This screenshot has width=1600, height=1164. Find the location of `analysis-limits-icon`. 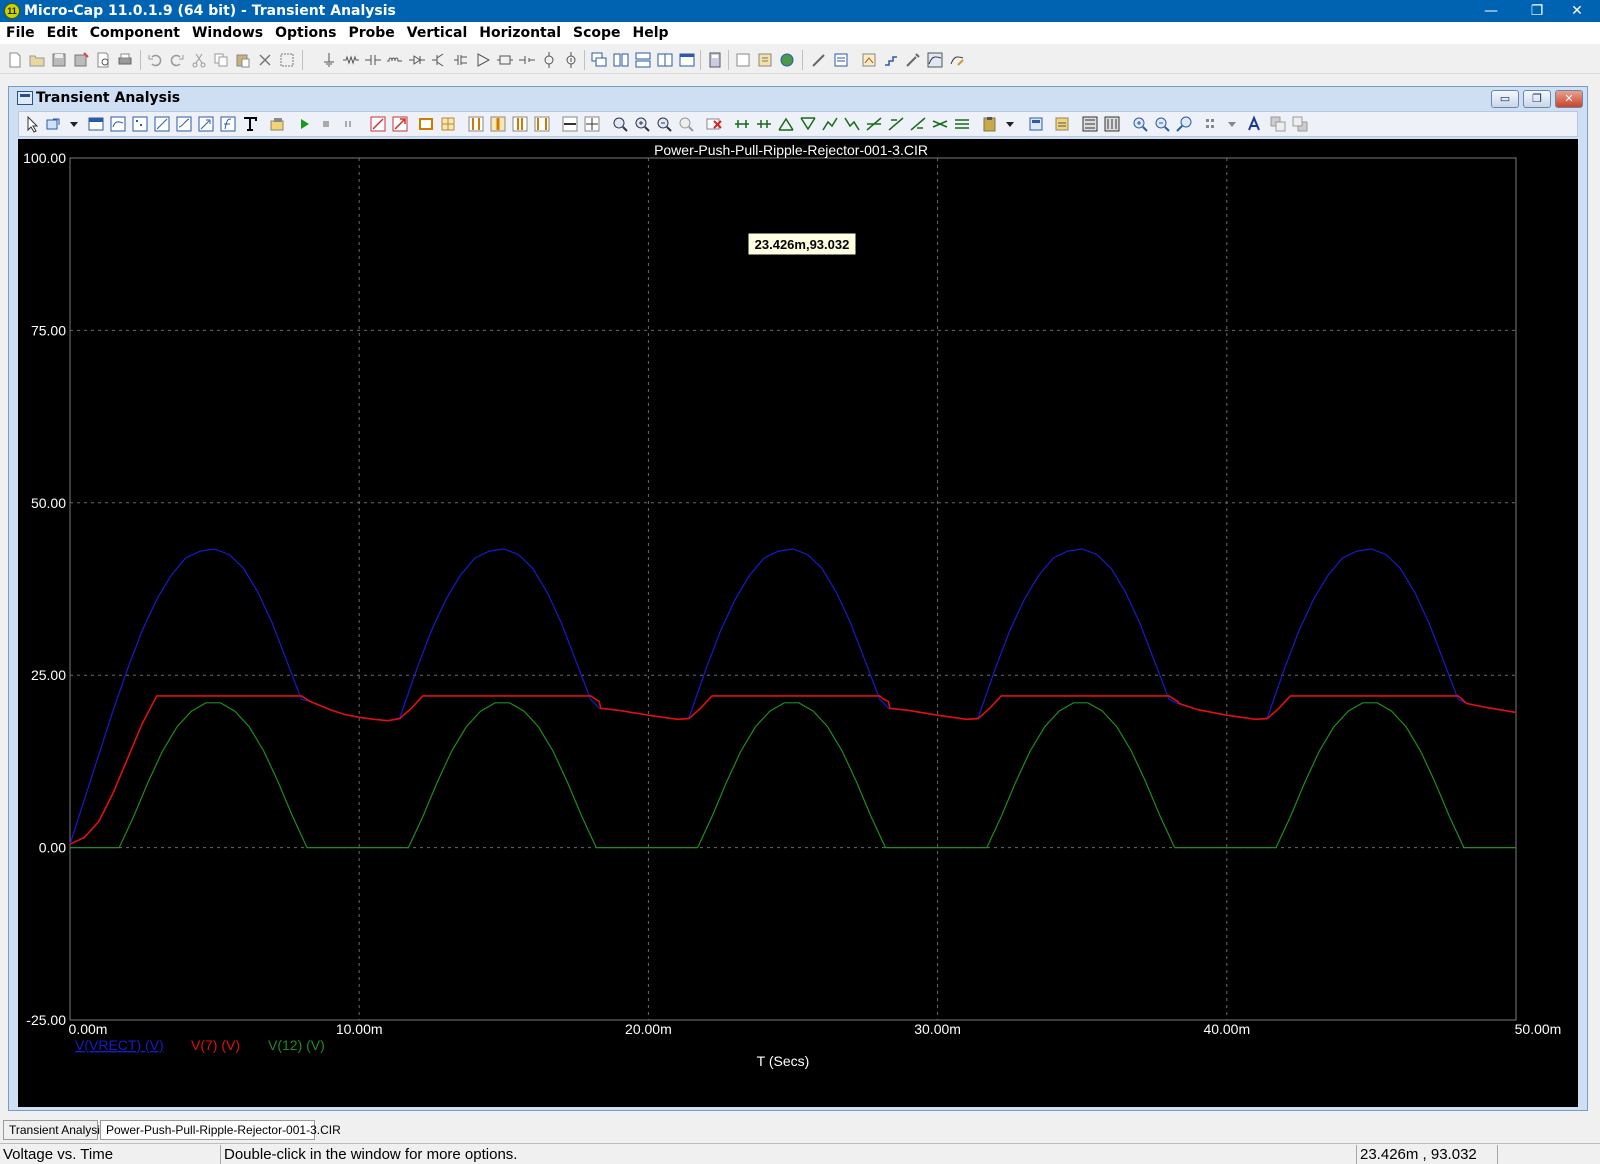

analysis-limits-icon is located at coordinates (869, 60).